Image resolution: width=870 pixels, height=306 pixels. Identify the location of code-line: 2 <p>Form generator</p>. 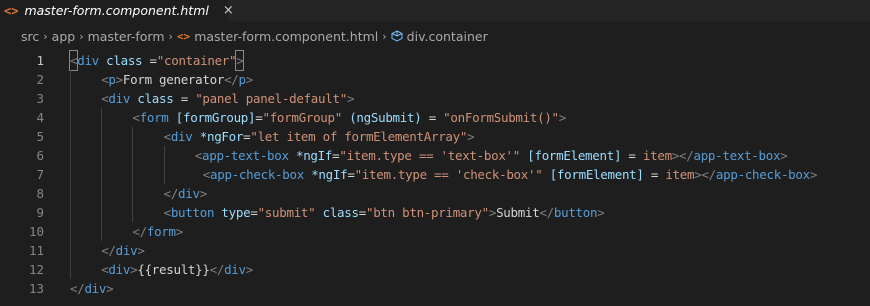
(435, 79).